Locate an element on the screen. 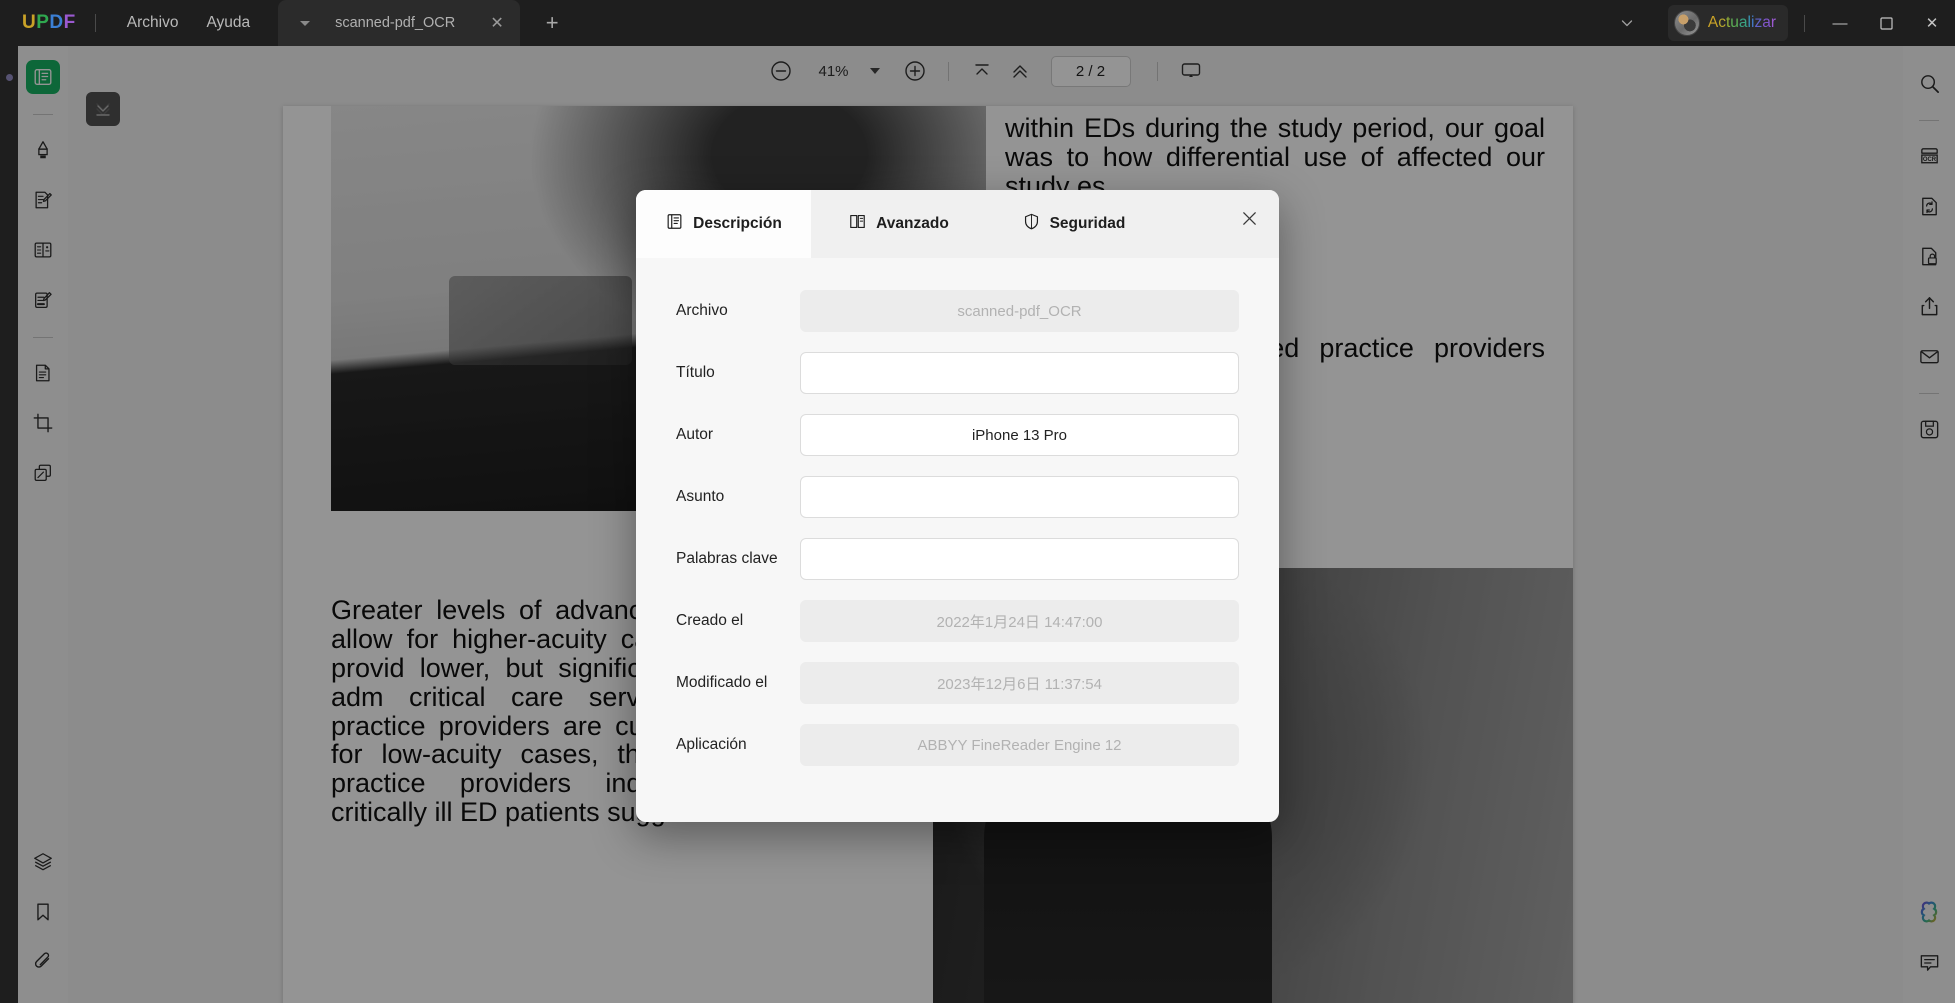  update-label-letter-4: a is located at coordinates (1743, 22).